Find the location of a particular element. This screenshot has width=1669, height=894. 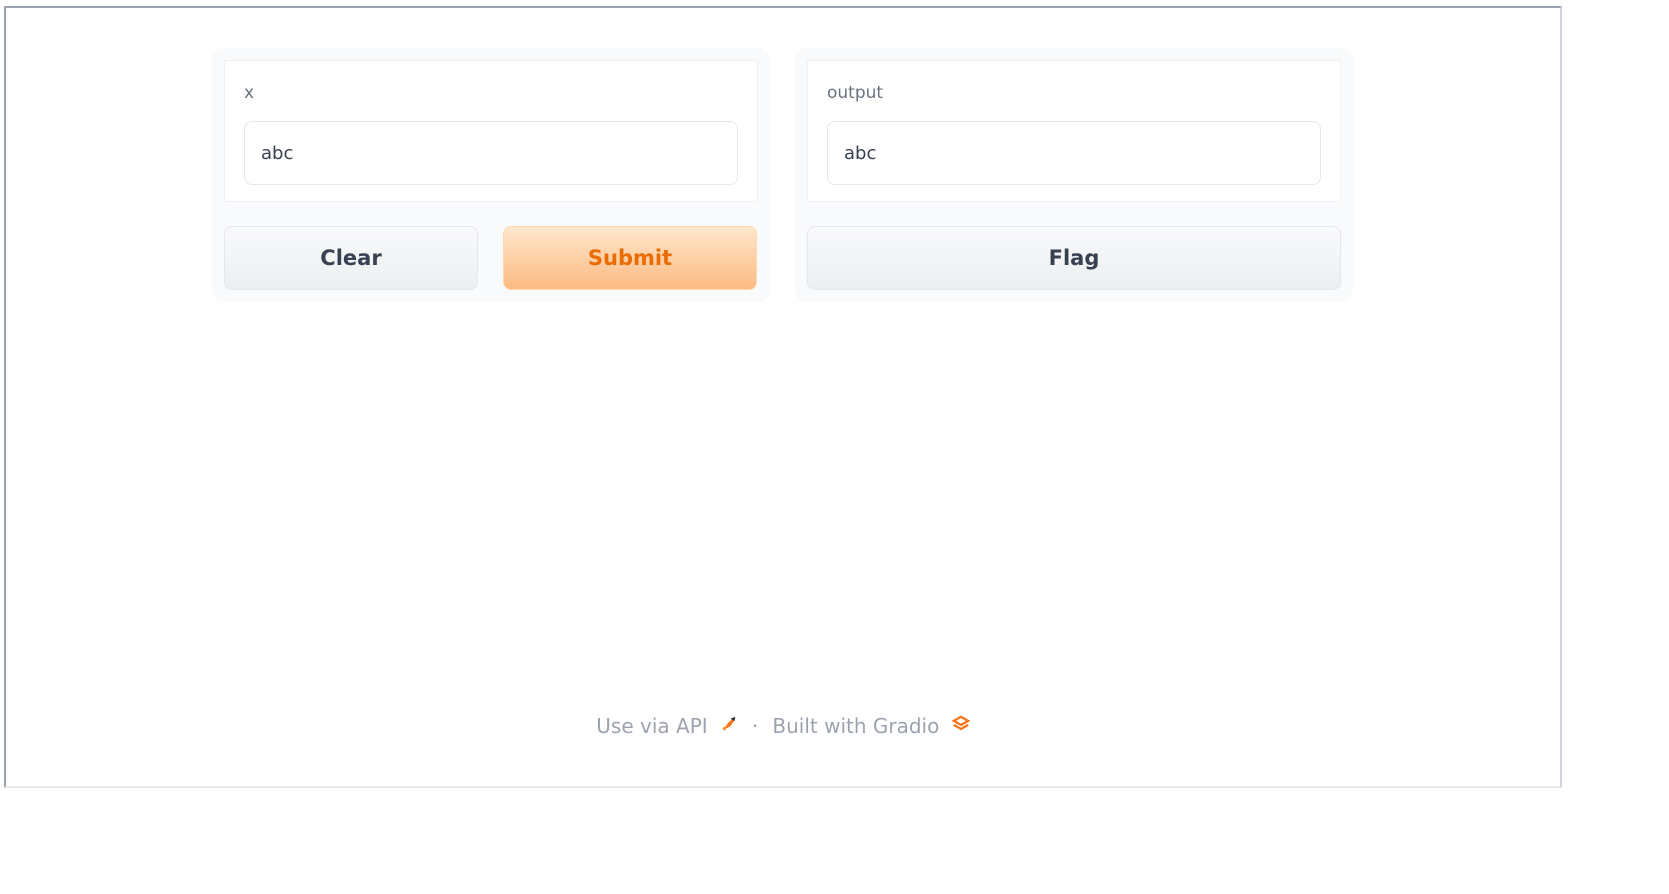

input-textbox-block: x is located at coordinates (491, 131).